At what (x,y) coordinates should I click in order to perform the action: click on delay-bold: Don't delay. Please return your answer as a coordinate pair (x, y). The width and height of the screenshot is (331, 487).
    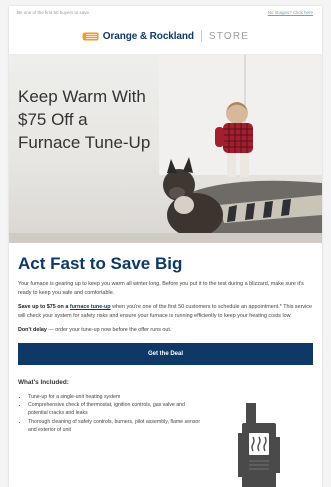
    Looking at the image, I should click on (32, 330).